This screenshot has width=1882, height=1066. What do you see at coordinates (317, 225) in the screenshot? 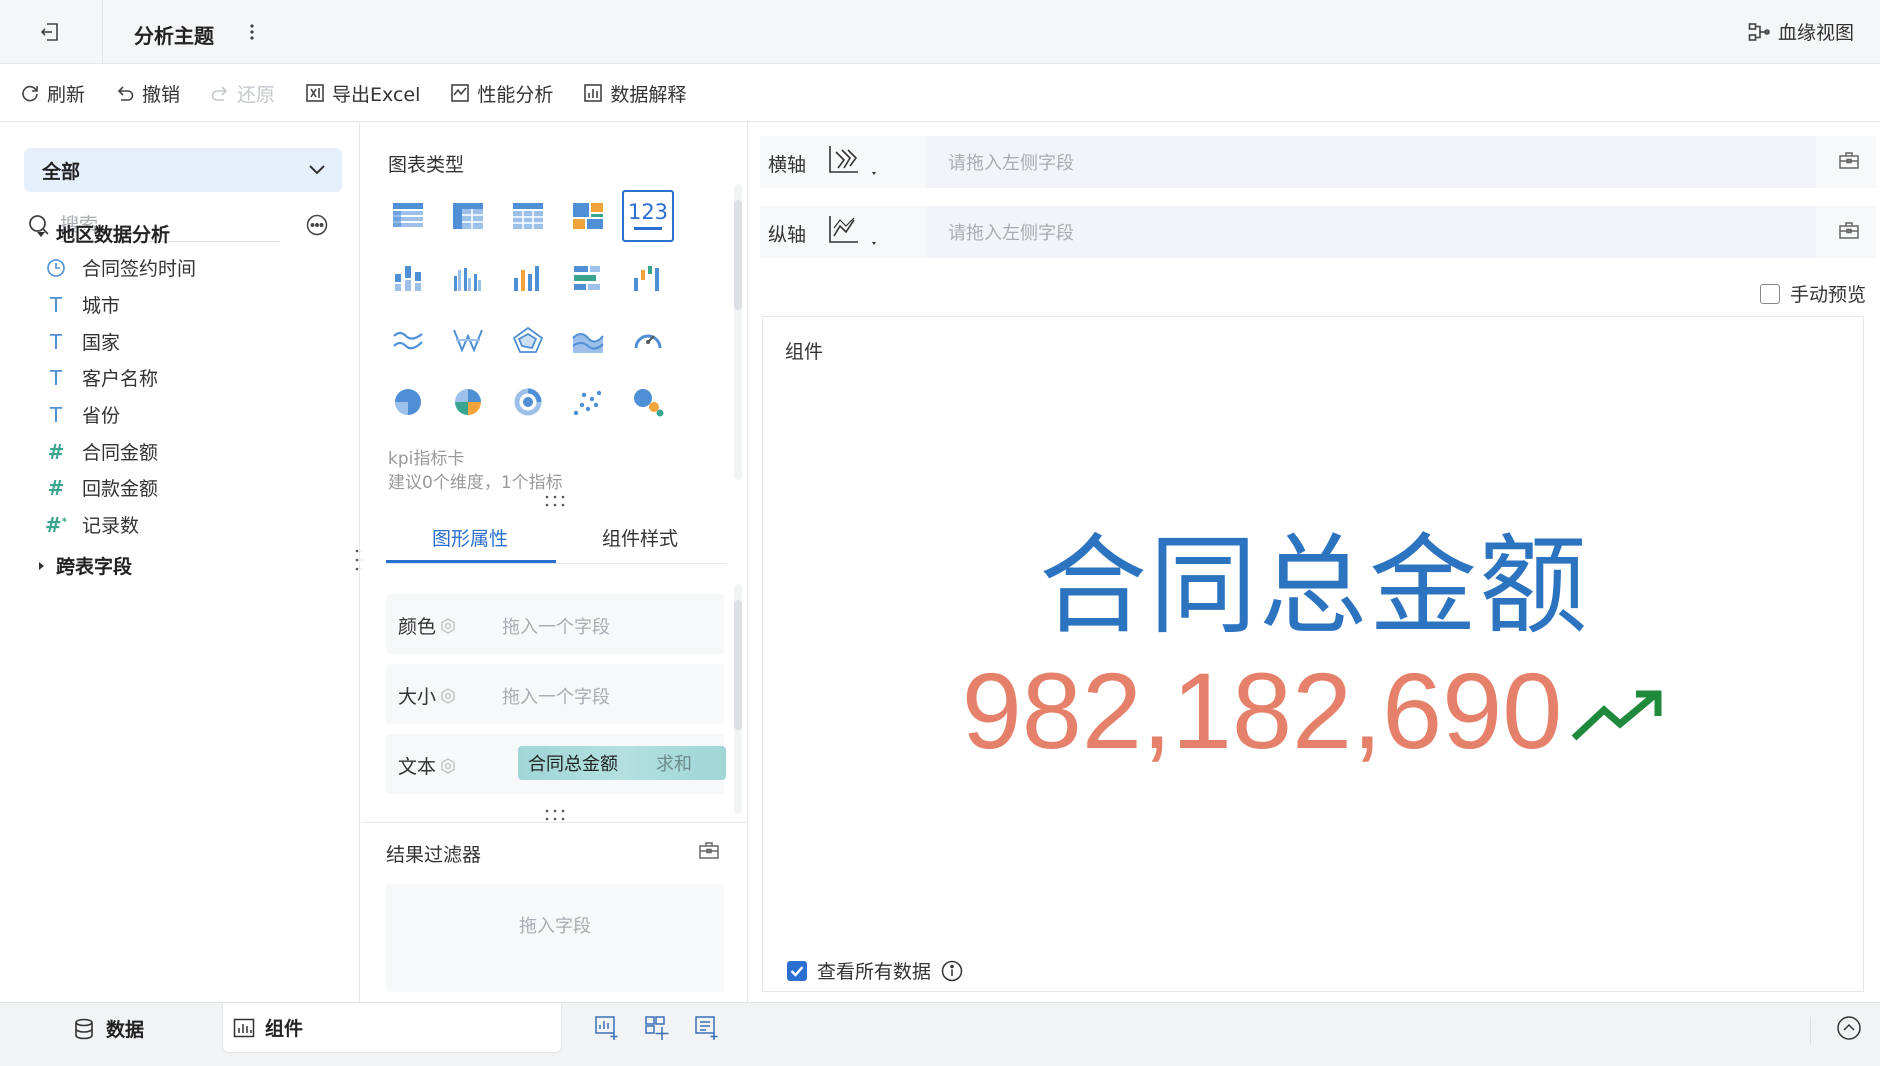
I see `more-horizontal-icon` at bounding box center [317, 225].